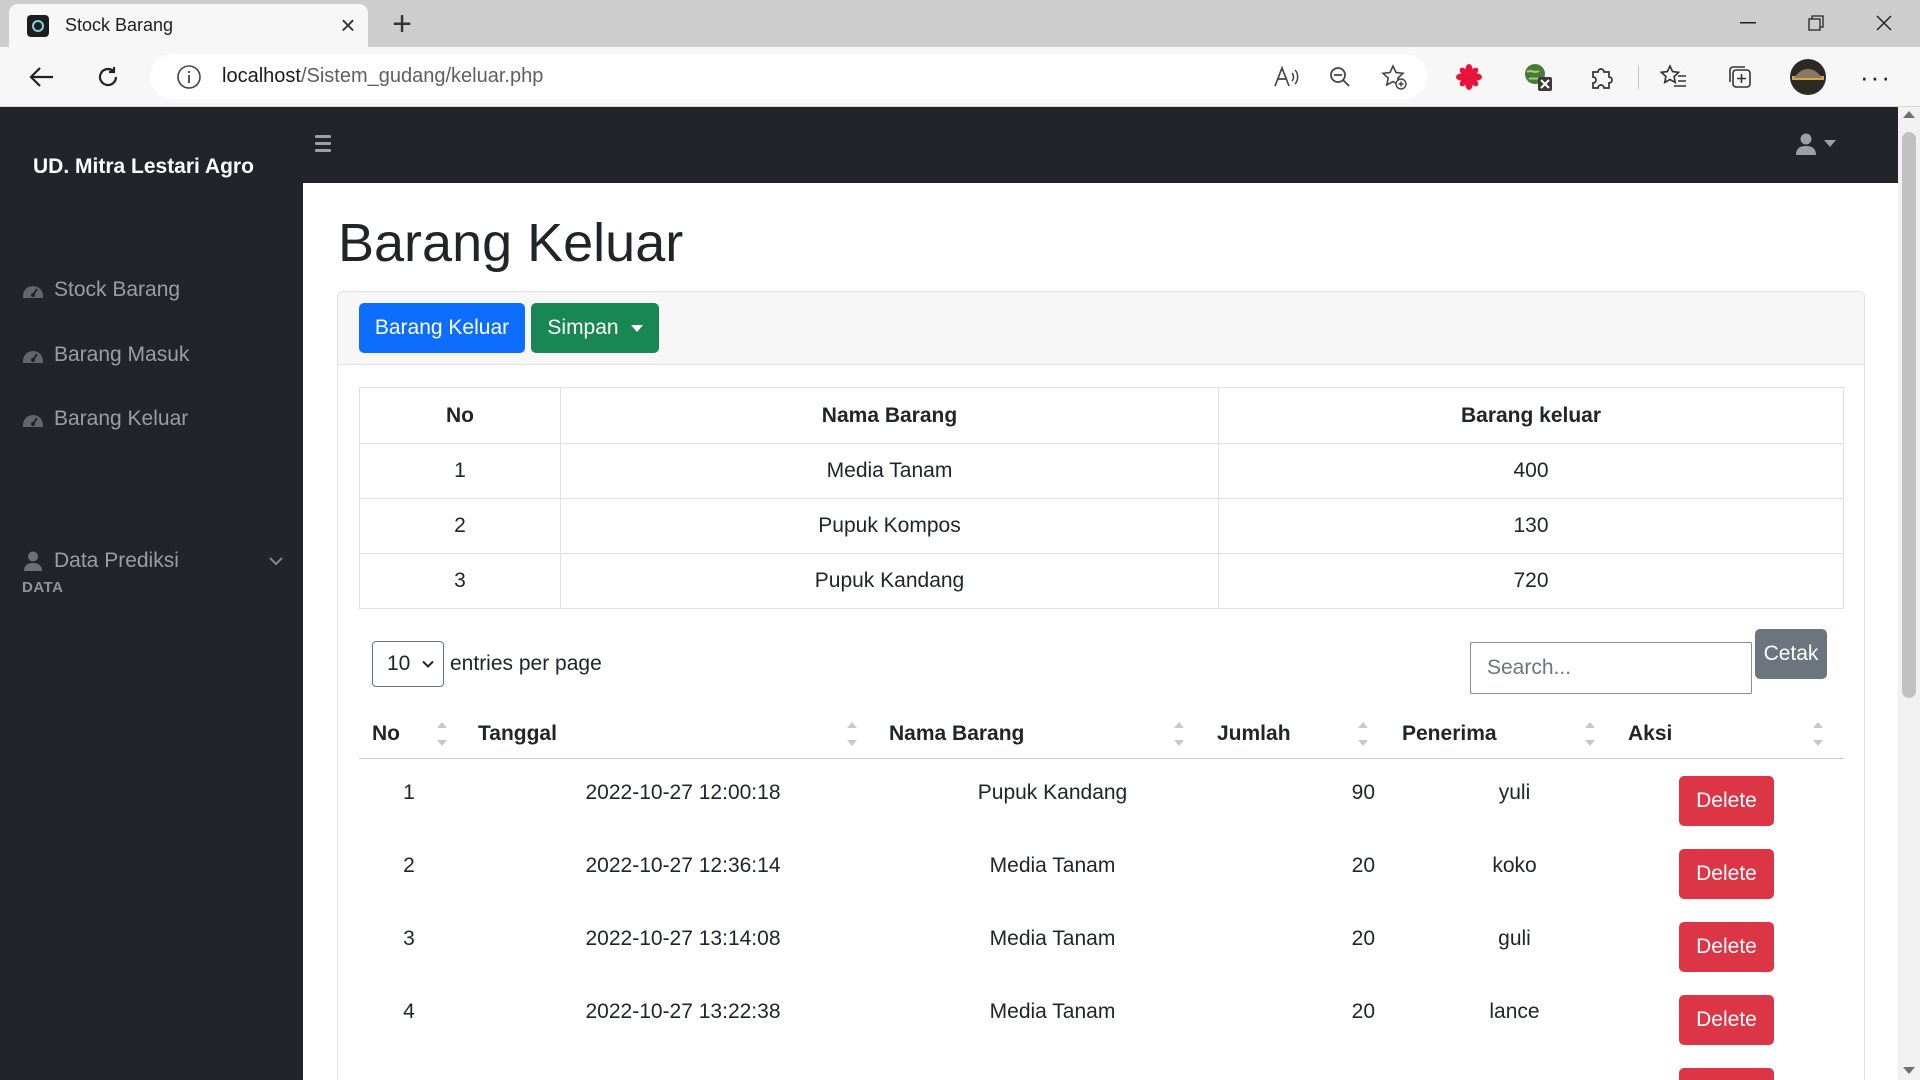 The image size is (1920, 1080). I want to click on simpan-dropdown-button: Simpan, so click(595, 328).